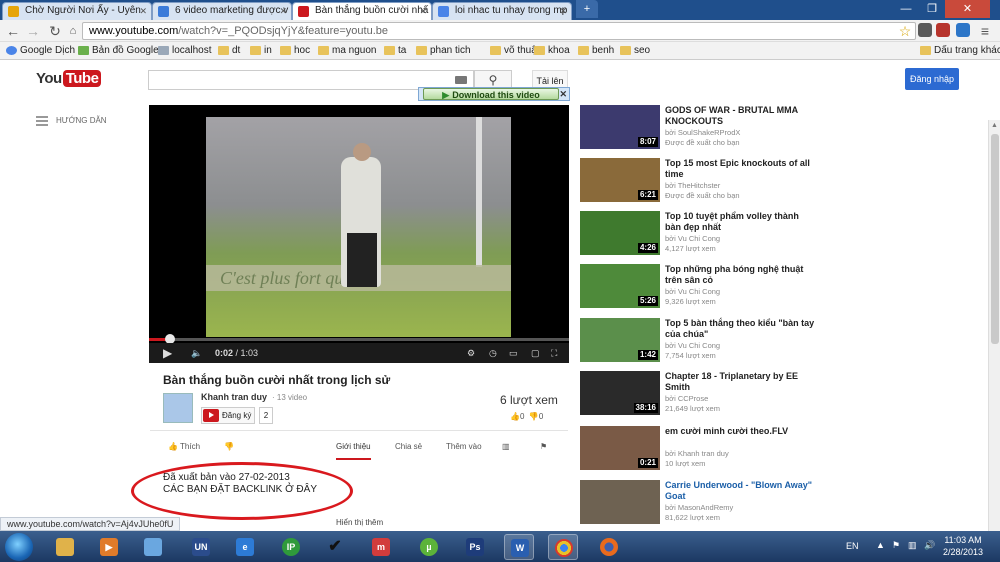  I want to click on volume-icon: 🔊, so click(929, 545).